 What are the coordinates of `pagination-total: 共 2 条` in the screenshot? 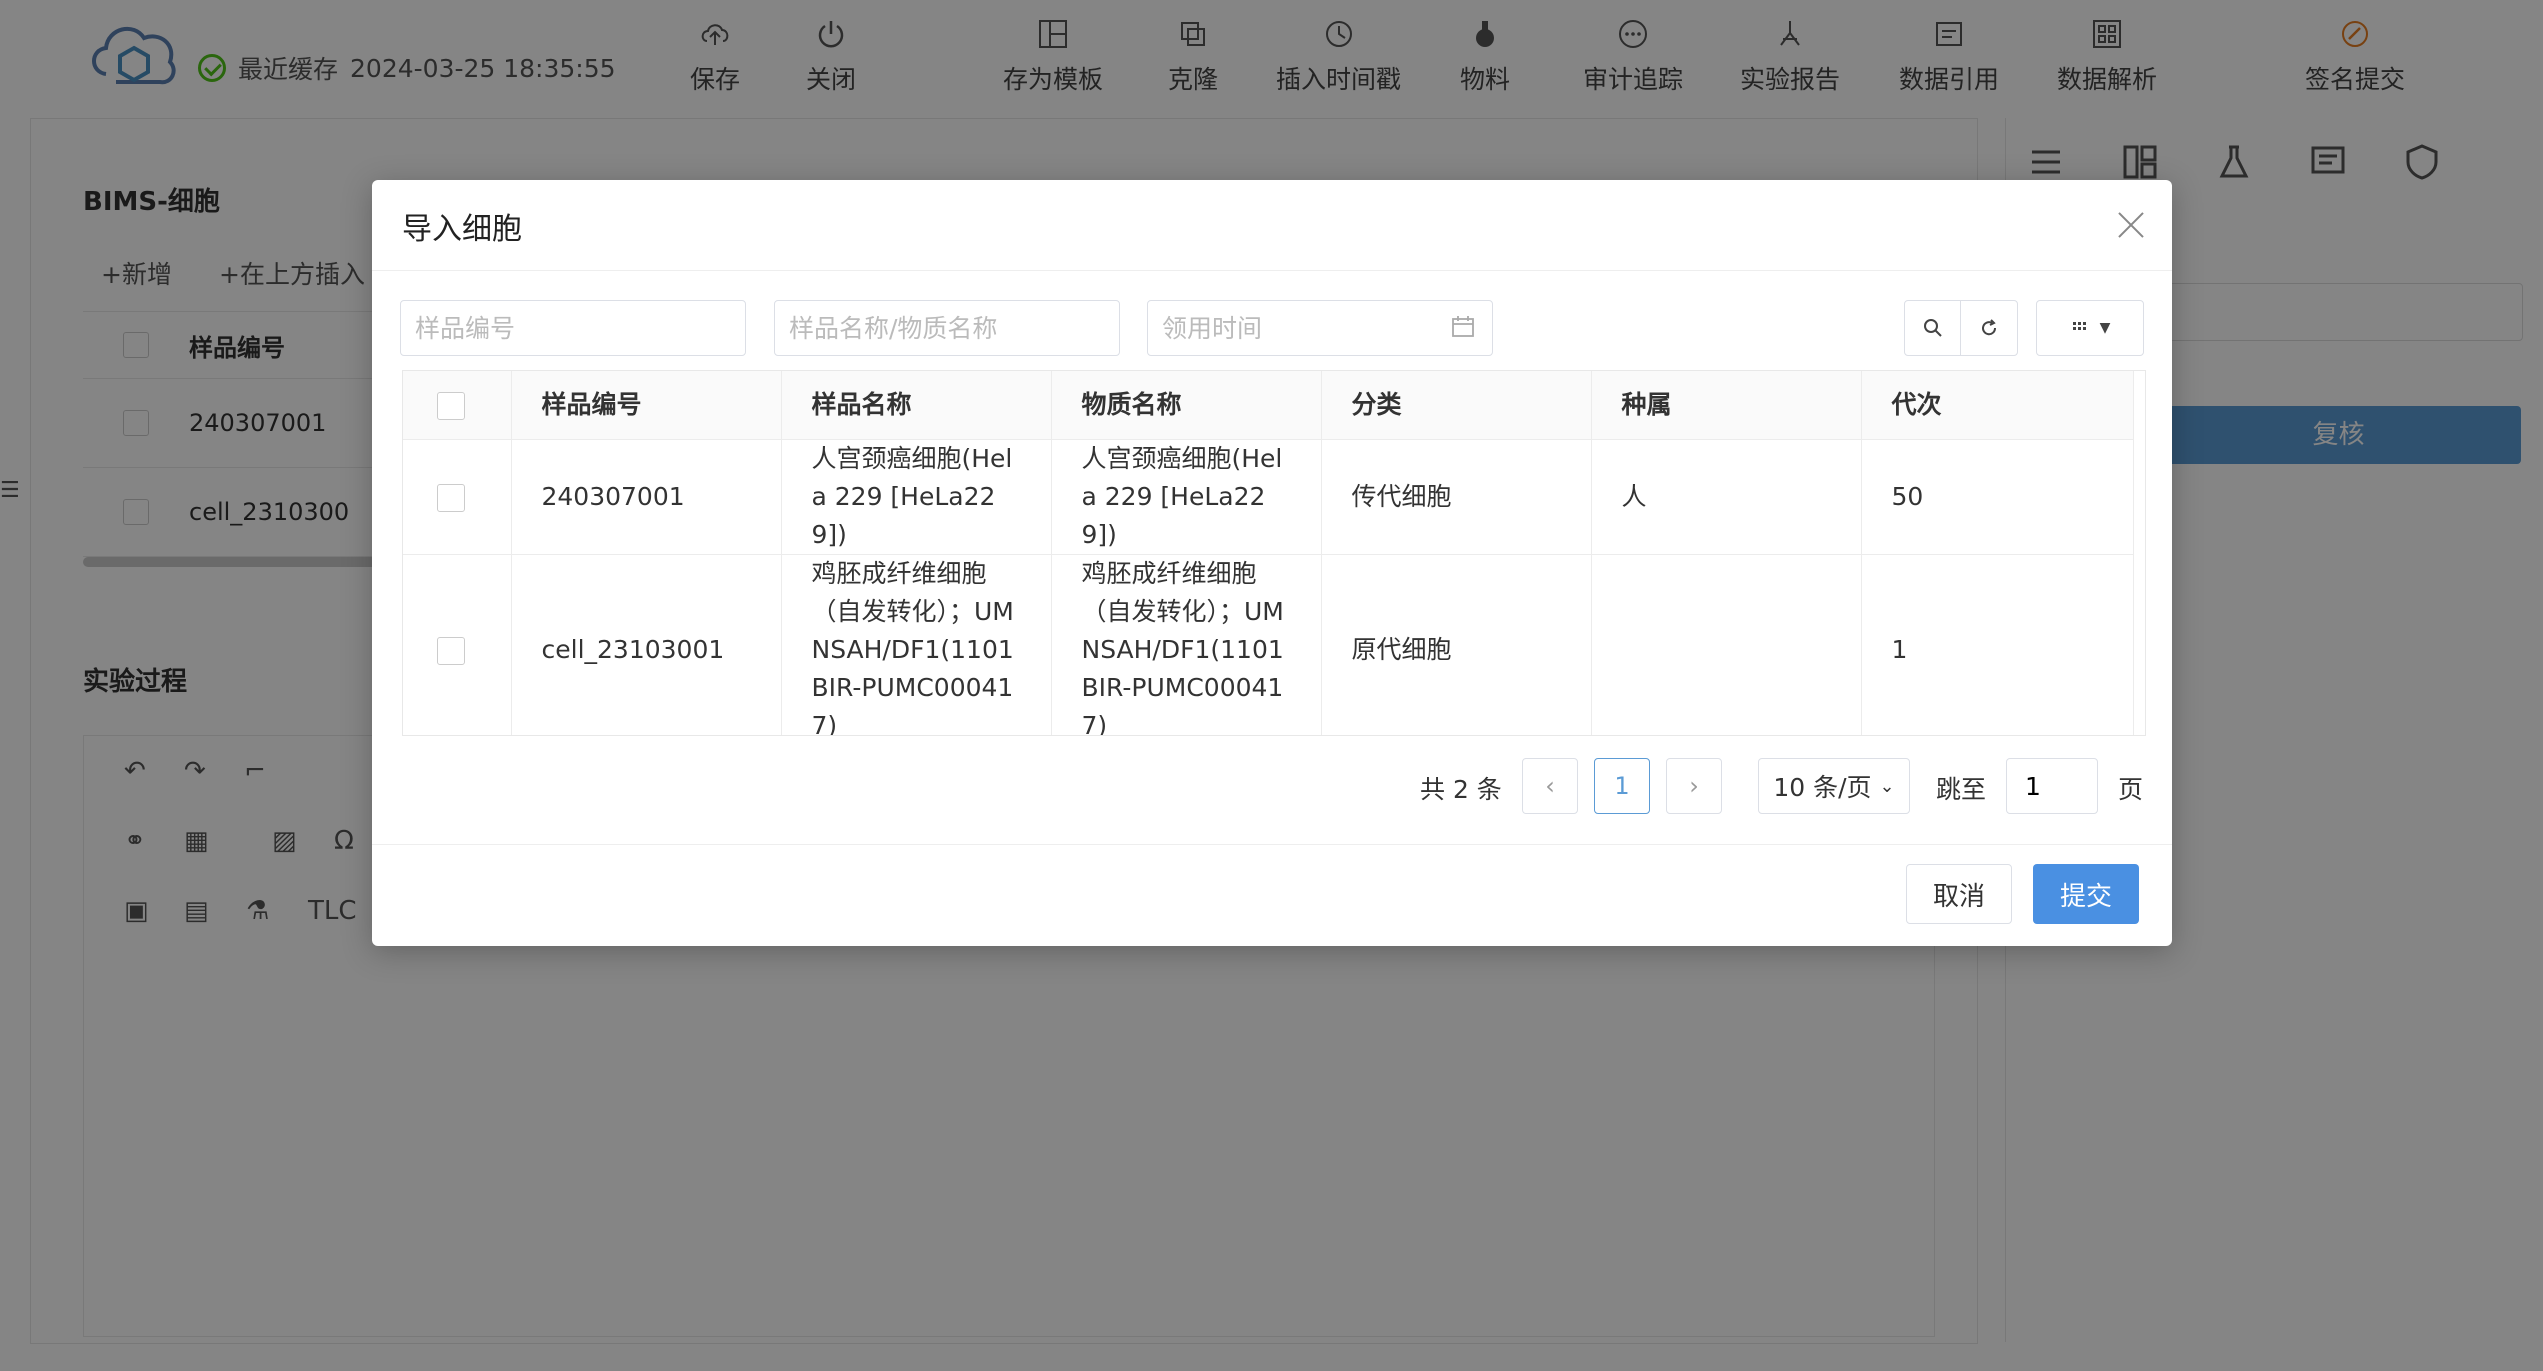 It's located at (1461, 789).